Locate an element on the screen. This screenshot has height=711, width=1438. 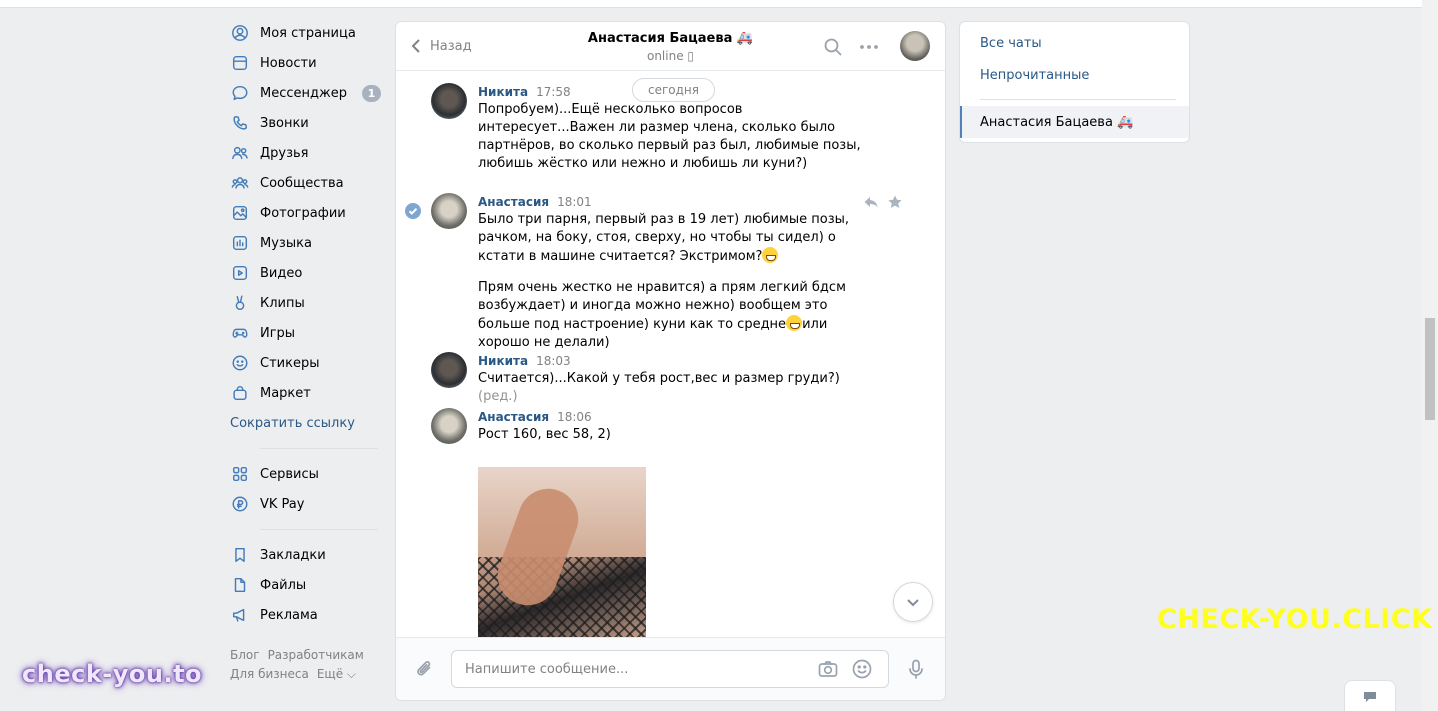
nav-label: Мессенджер is located at coordinates (303, 93).